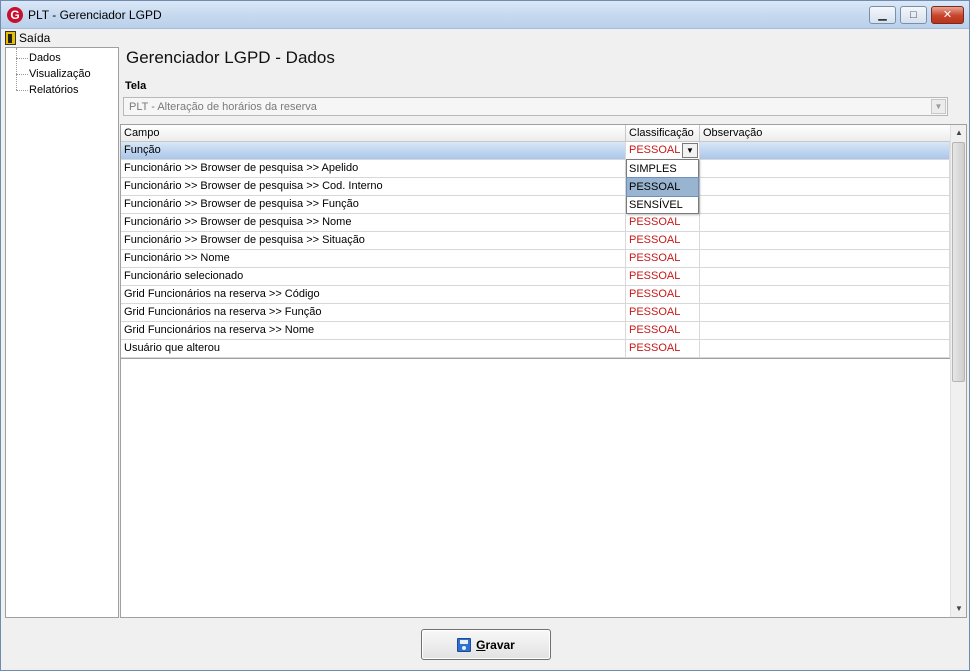 Image resolution: width=970 pixels, height=671 pixels. What do you see at coordinates (662, 205) in the screenshot?
I see `dropdown-option-sensivel: SENSÍVEL` at bounding box center [662, 205].